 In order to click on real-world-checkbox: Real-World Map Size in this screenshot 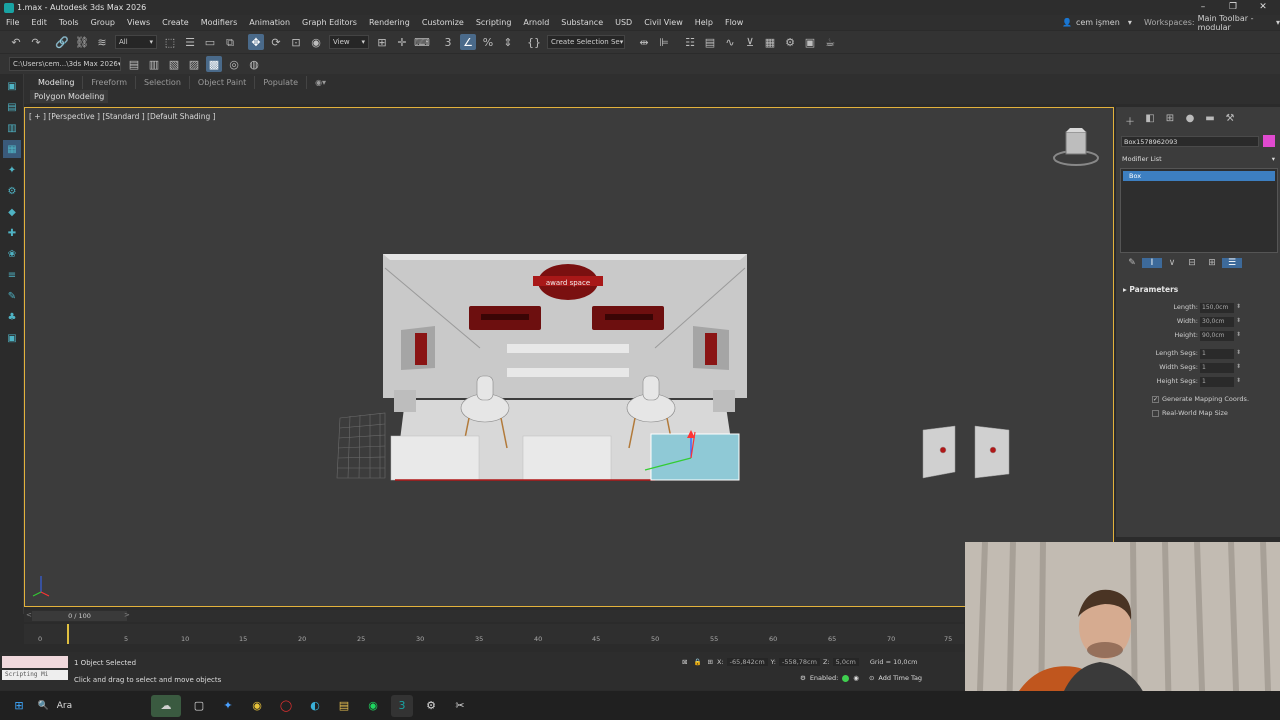, I will do `click(1190, 413)`.